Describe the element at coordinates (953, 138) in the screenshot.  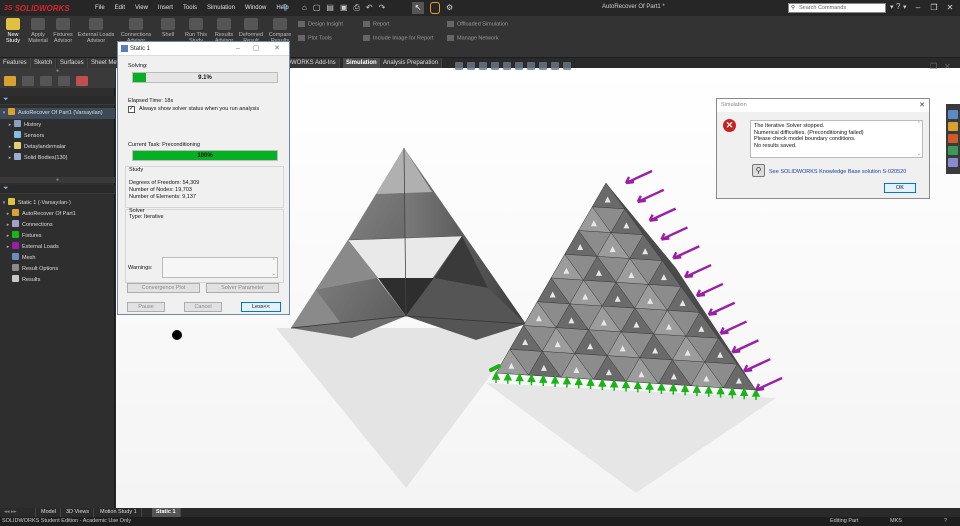
I see `file-explorer-icon` at that location.